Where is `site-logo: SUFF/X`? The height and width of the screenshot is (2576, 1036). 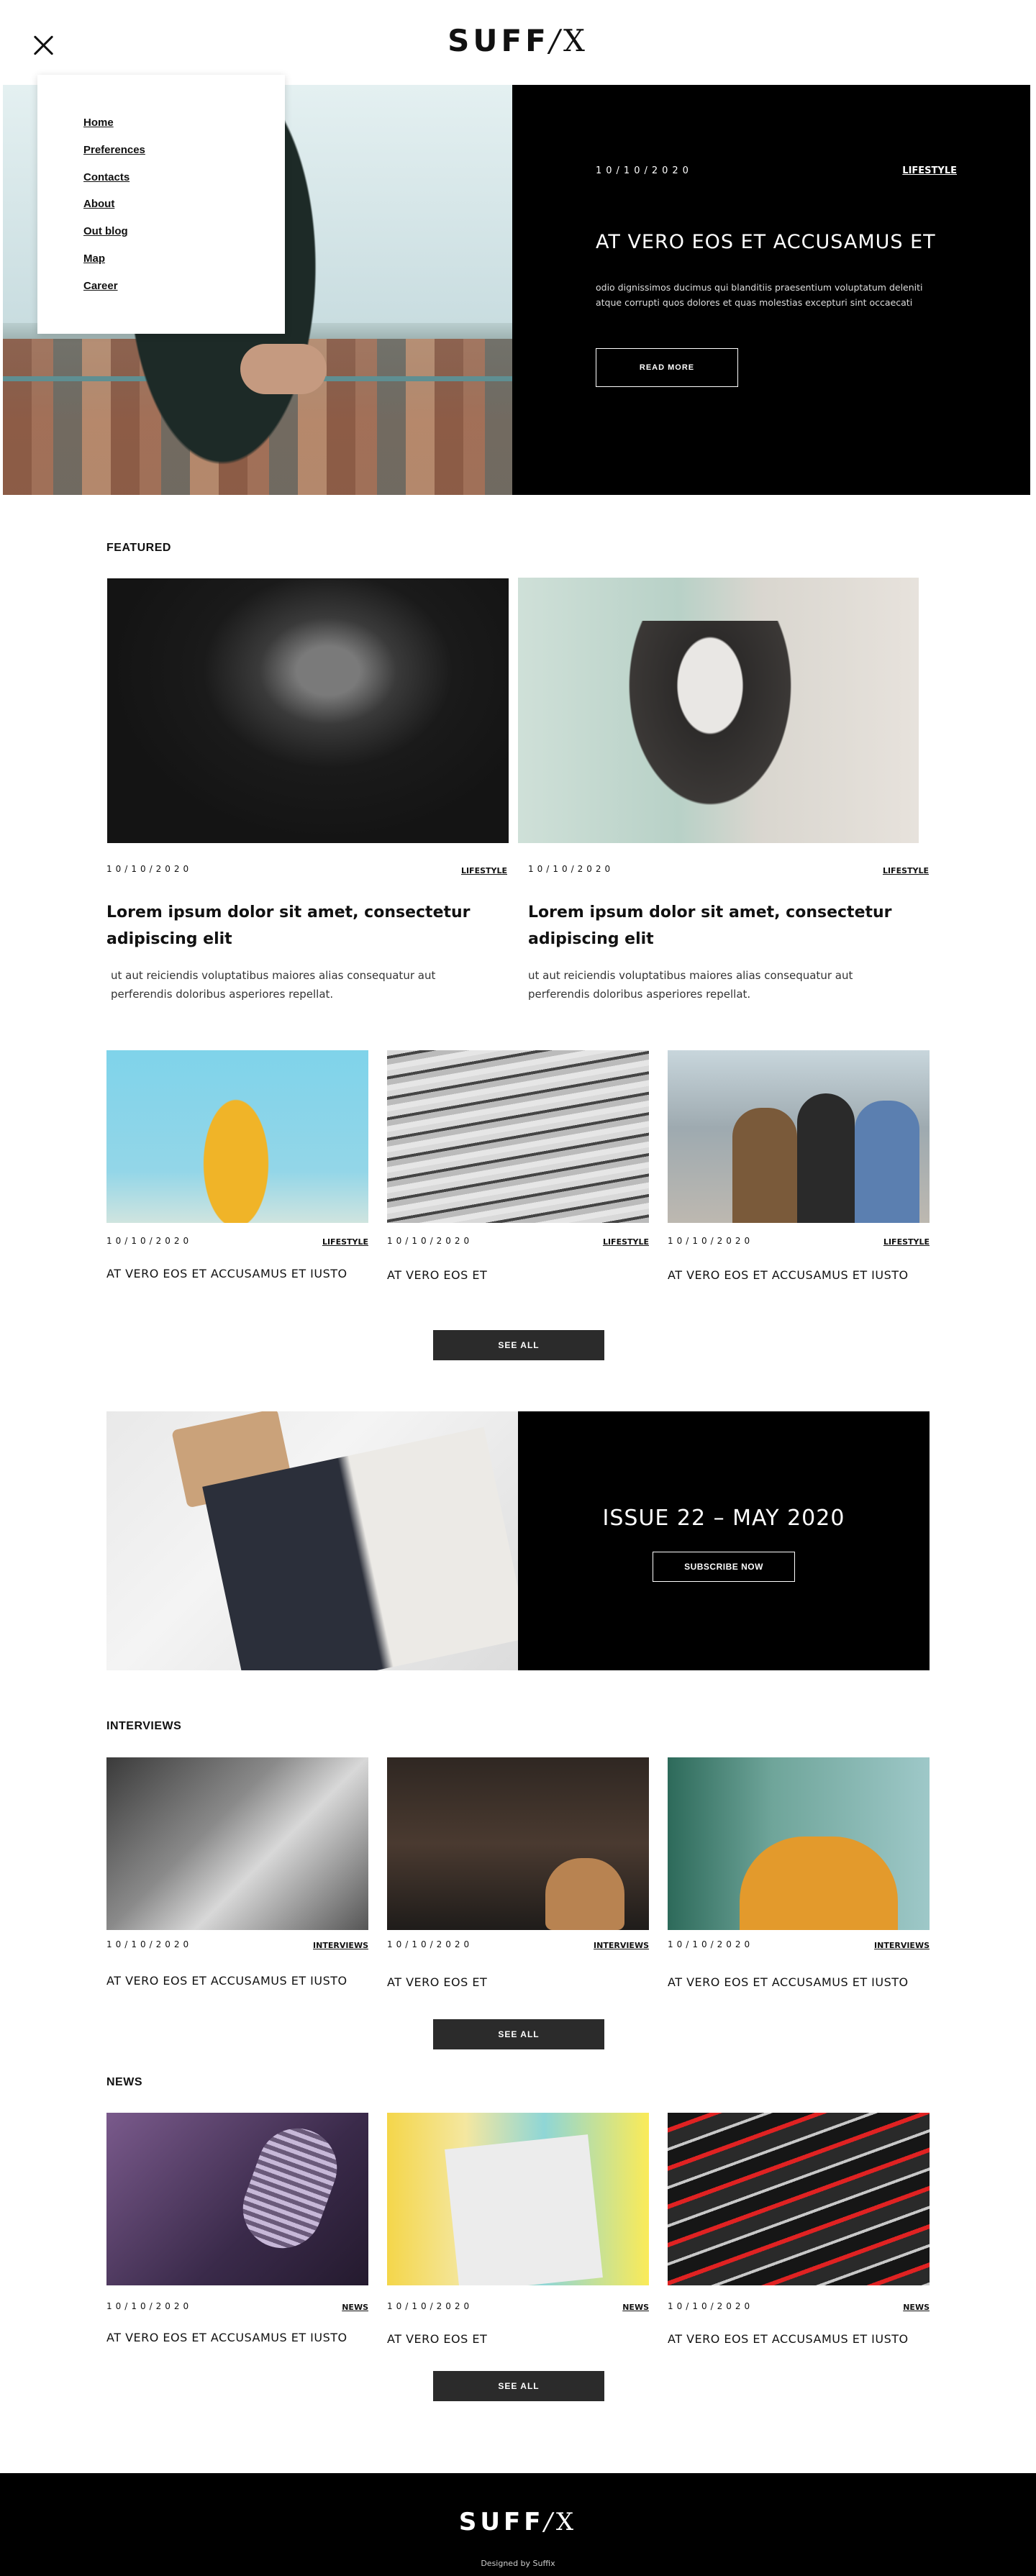 site-logo: SUFF/X is located at coordinates (518, 41).